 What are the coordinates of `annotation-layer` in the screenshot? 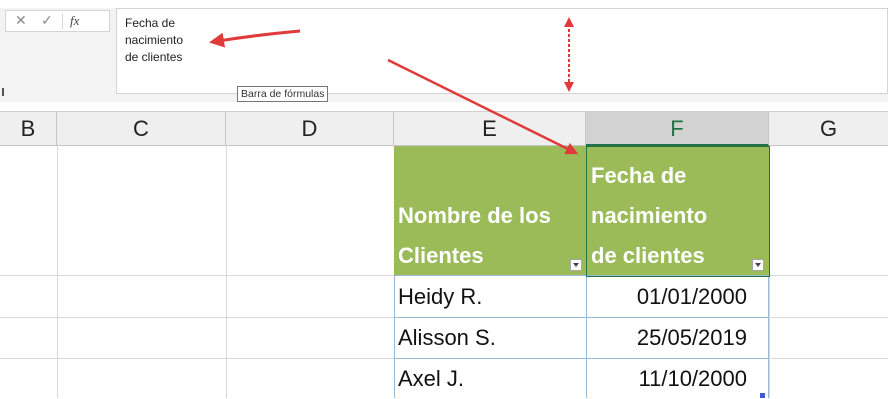 It's located at (394, 86).